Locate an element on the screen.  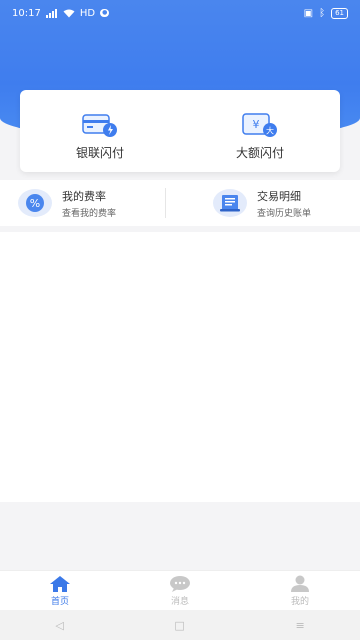
transaction-details-button: 交易明细 查询历史账单 is located at coordinates (263, 203).